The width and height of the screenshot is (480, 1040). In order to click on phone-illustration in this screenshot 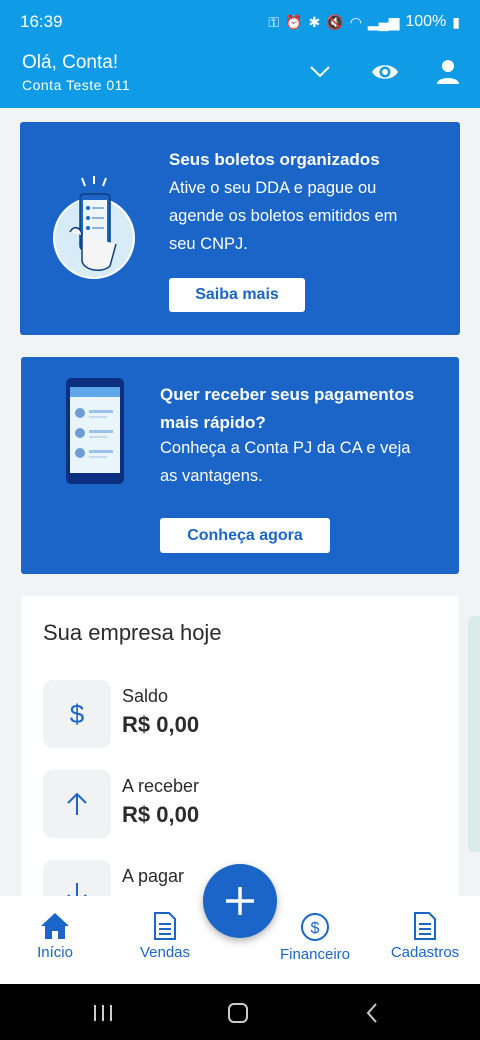, I will do `click(95, 431)`.